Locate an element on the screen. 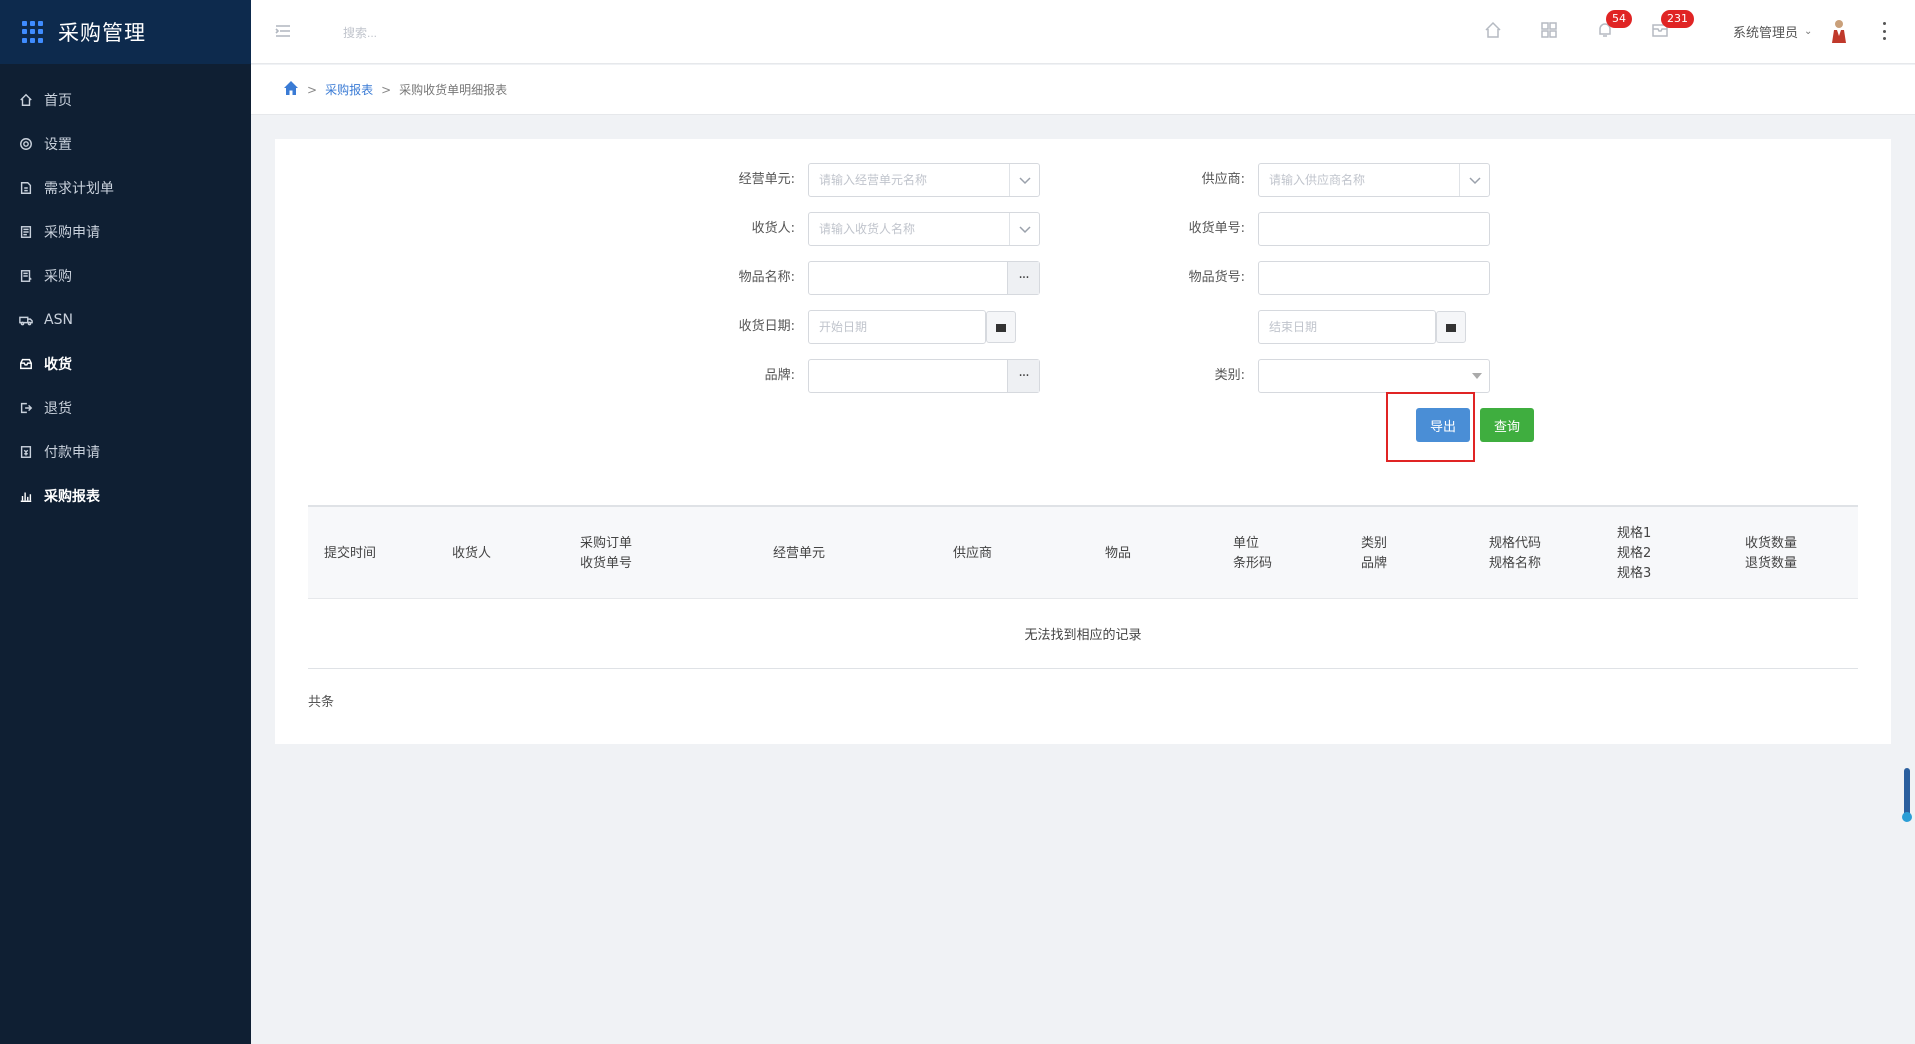 The image size is (1915, 1044). breadcrumb-parent-link: 采购报表 is located at coordinates (349, 89).